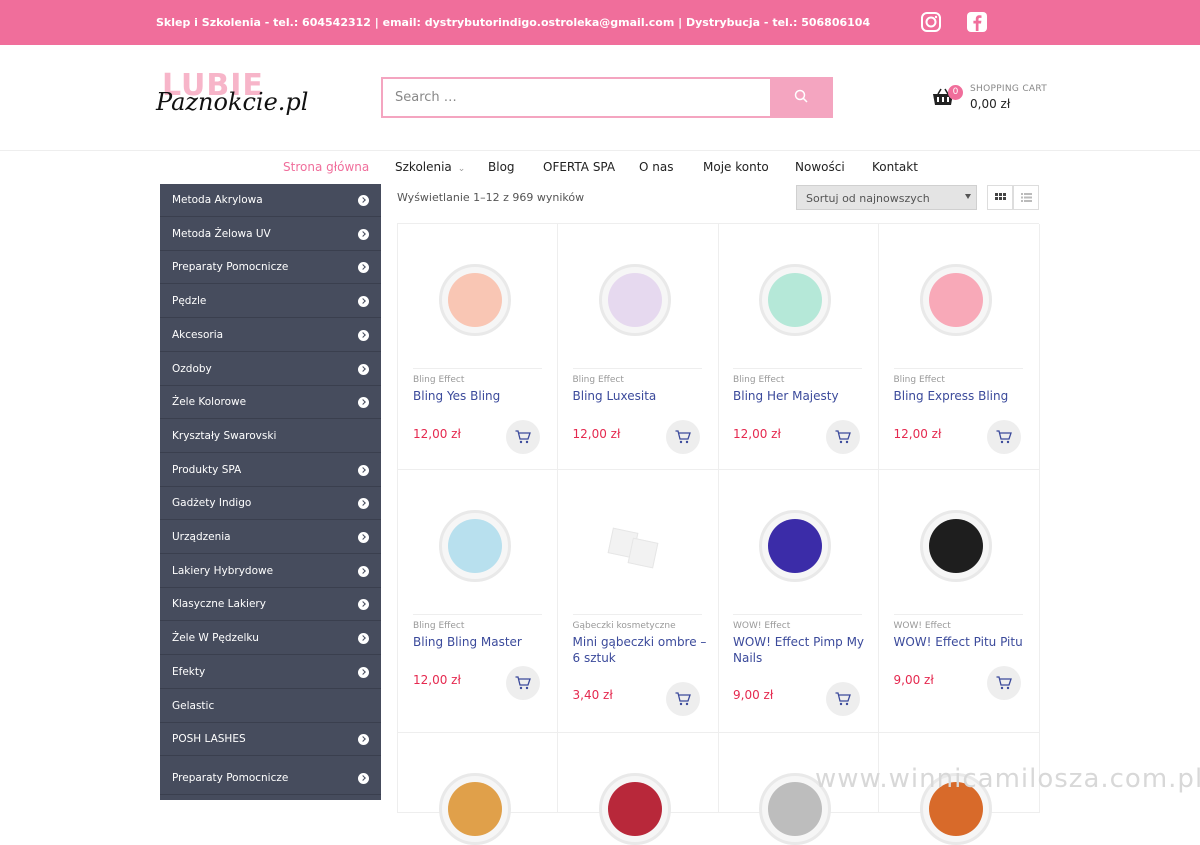 This screenshot has width=1200, height=845. What do you see at coordinates (232, 97) in the screenshot?
I see `site-logo: LUBIE Paznokcie.pl` at bounding box center [232, 97].